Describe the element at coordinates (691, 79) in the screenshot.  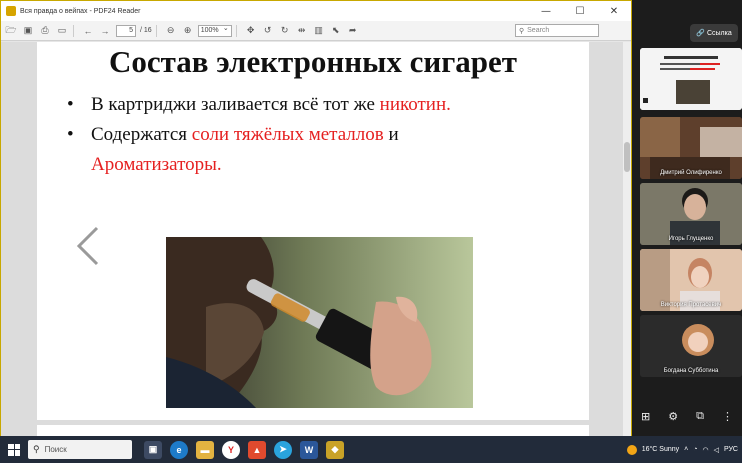
I see `shared-screen-thumbnail` at that location.